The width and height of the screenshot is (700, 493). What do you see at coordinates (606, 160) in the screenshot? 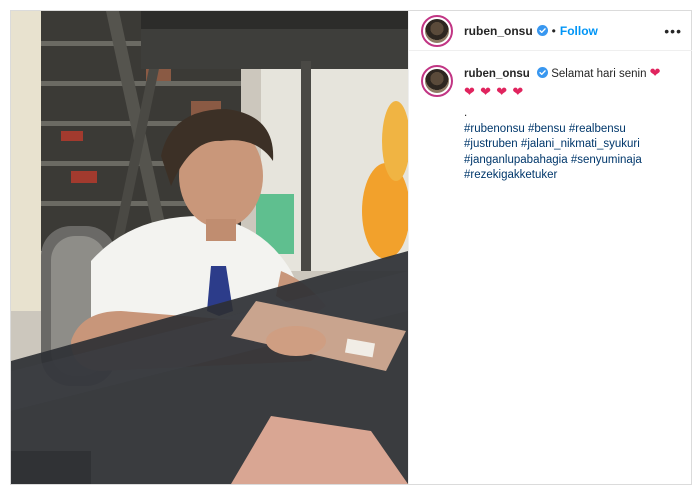
I see `hashtag-link: #senyuminaja` at bounding box center [606, 160].